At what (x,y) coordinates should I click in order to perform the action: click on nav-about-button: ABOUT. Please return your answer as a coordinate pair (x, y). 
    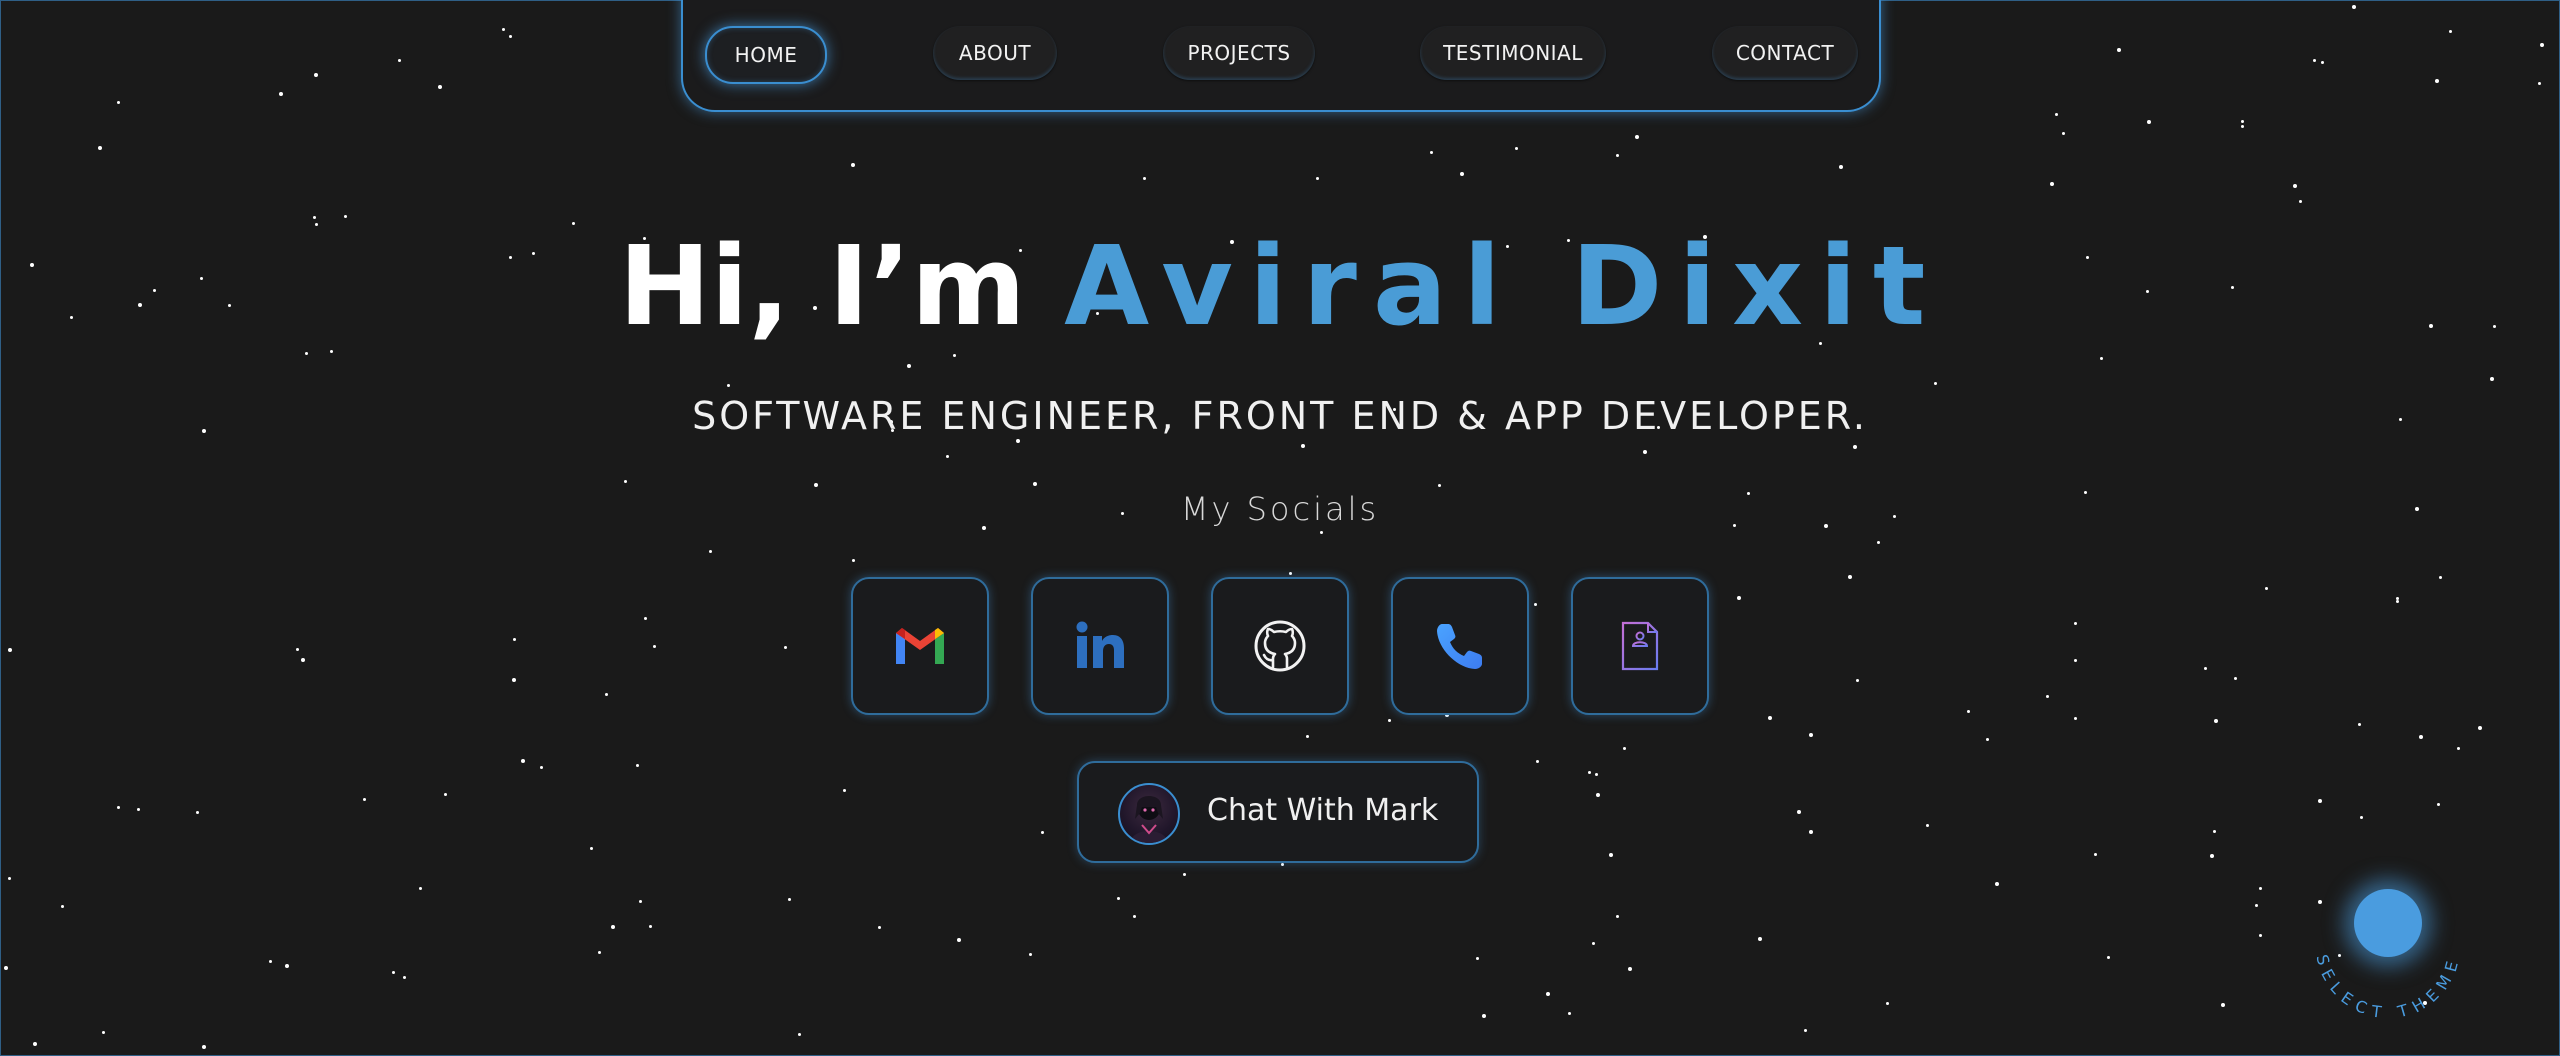
    Looking at the image, I should click on (995, 53).